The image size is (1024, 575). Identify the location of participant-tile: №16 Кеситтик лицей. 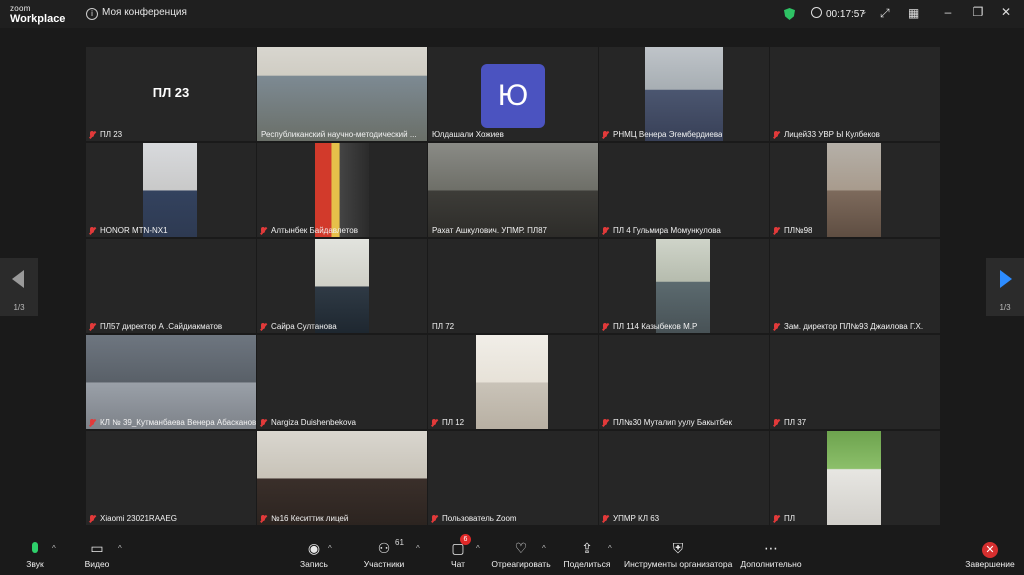
(342, 478).